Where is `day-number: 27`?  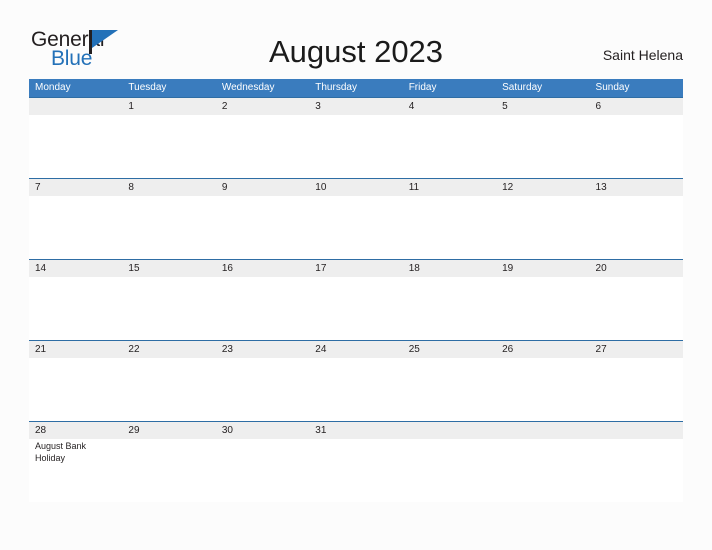 day-number: 27 is located at coordinates (601, 349).